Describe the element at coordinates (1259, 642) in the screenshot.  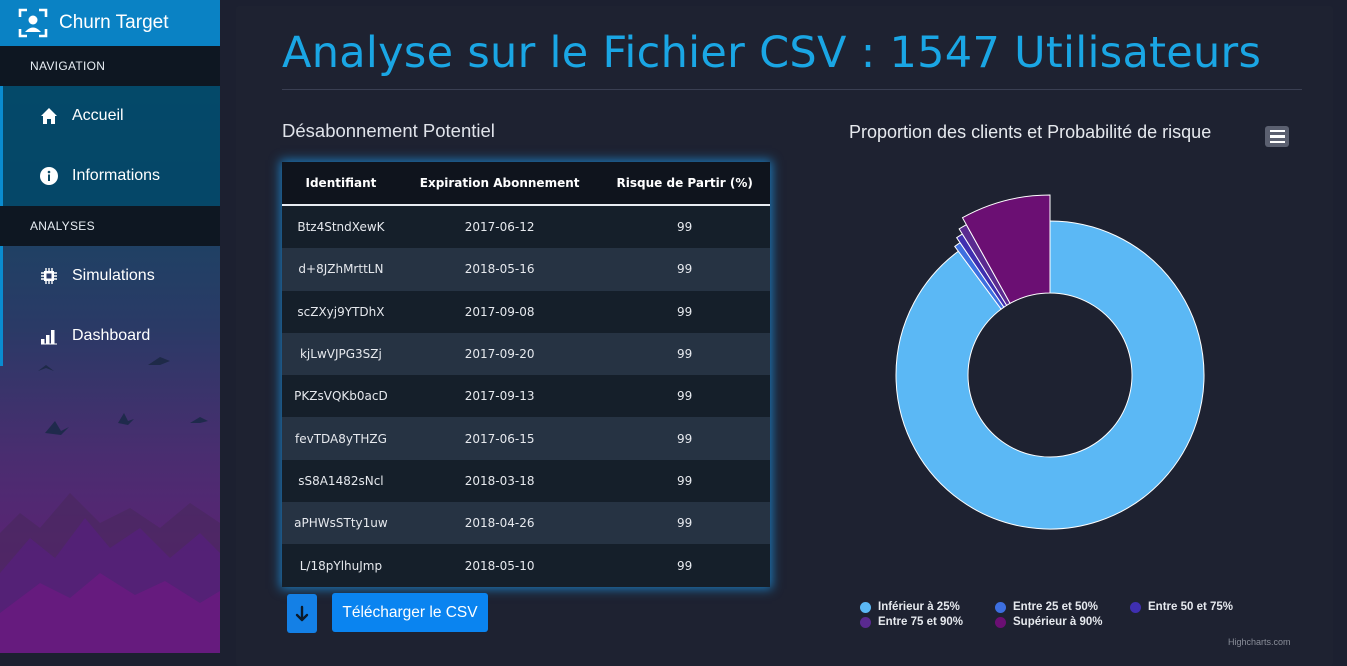
I see `chart-credits: Highcharts.com` at that location.